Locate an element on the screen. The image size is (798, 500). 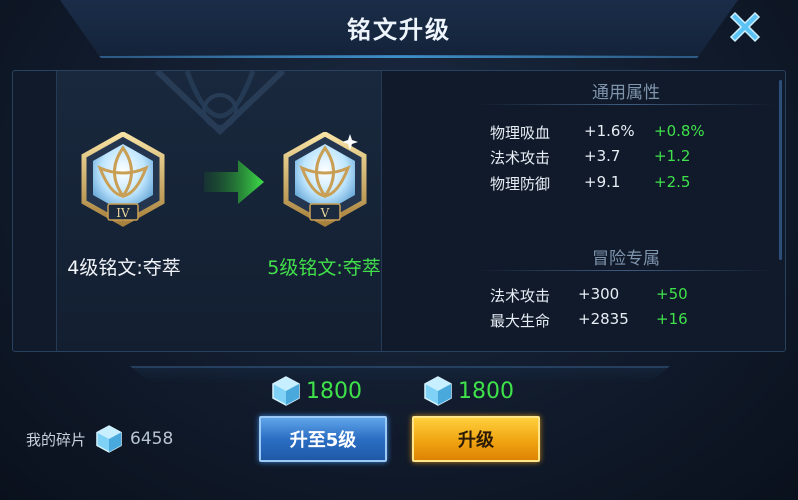
my-fragments: 我的碎片 6458 is located at coordinates (99, 439).